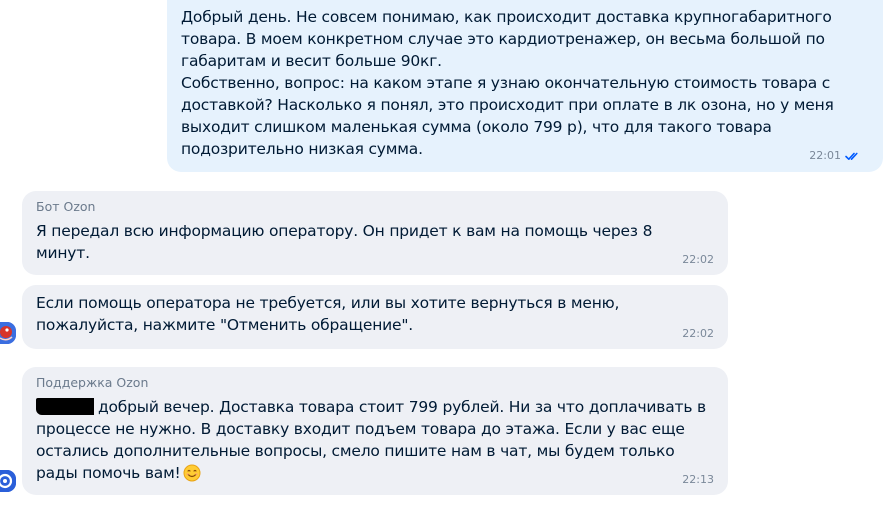 Image resolution: width=883 pixels, height=525 pixels. Describe the element at coordinates (108, 473) in the screenshot. I see `message-text: рады помочь вам!` at that location.